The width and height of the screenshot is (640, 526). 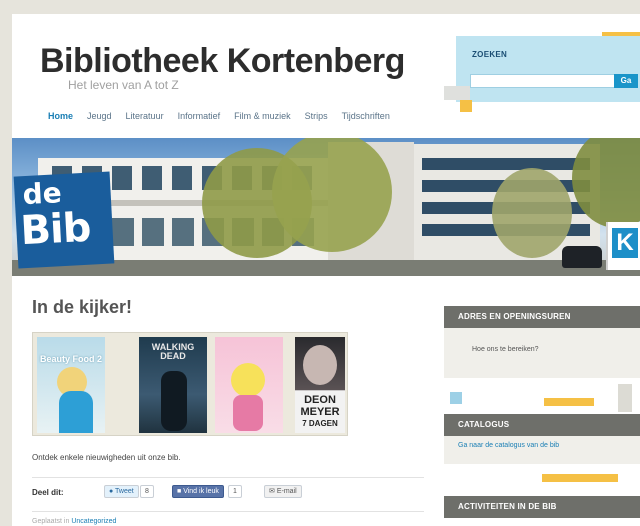 I want to click on tweet-label: Tweet, so click(x=124, y=491).